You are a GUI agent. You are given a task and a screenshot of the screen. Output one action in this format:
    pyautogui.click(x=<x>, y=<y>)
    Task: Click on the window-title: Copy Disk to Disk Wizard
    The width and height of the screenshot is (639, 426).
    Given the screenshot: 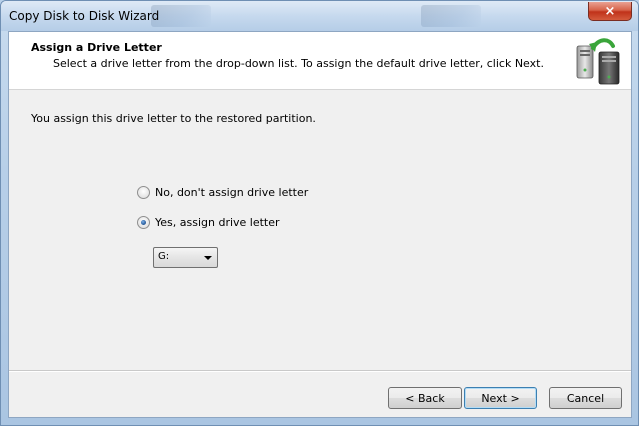 What is the action you would take?
    pyautogui.click(x=84, y=16)
    